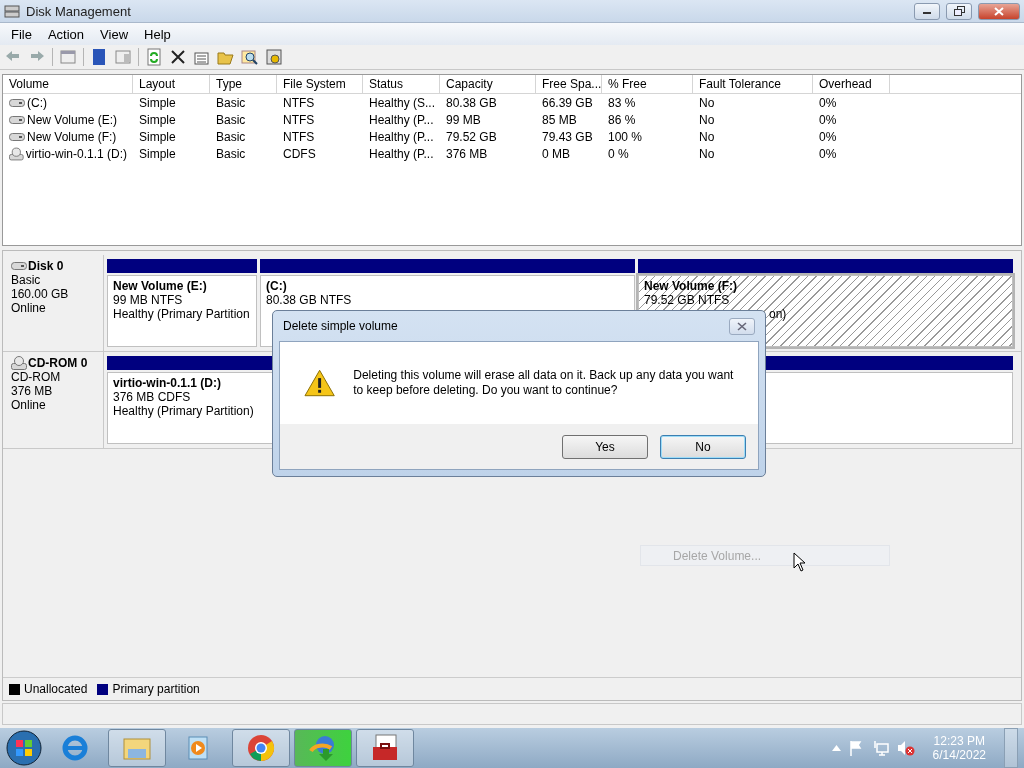 The height and width of the screenshot is (768, 1024). What do you see at coordinates (58, 363) in the screenshot?
I see `disk-name: CD-ROM 0` at bounding box center [58, 363].